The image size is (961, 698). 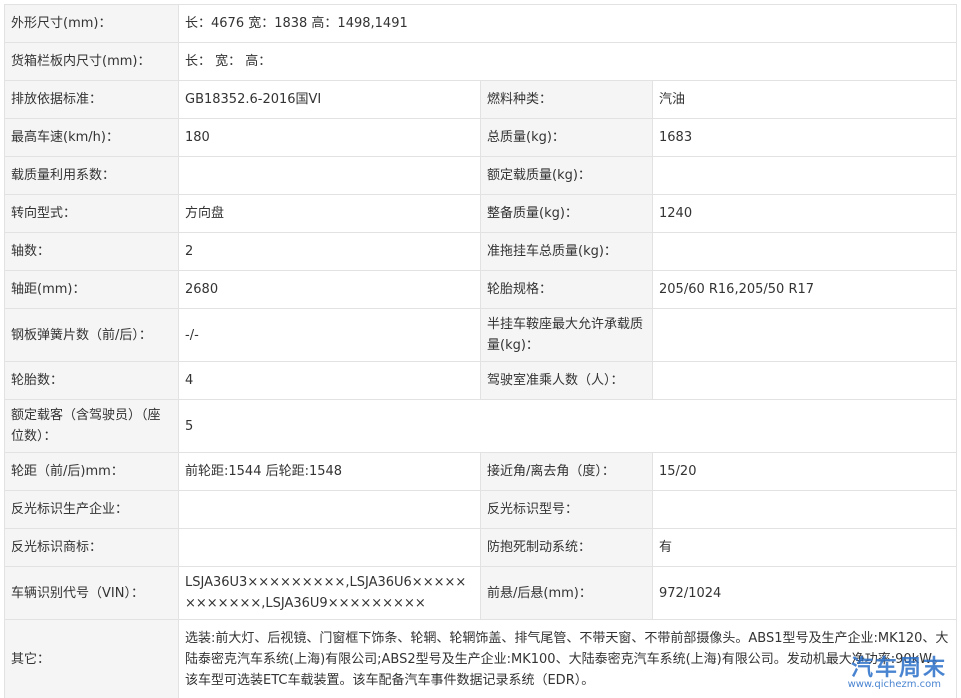 I want to click on value-tire-count: 4, so click(x=329, y=380).